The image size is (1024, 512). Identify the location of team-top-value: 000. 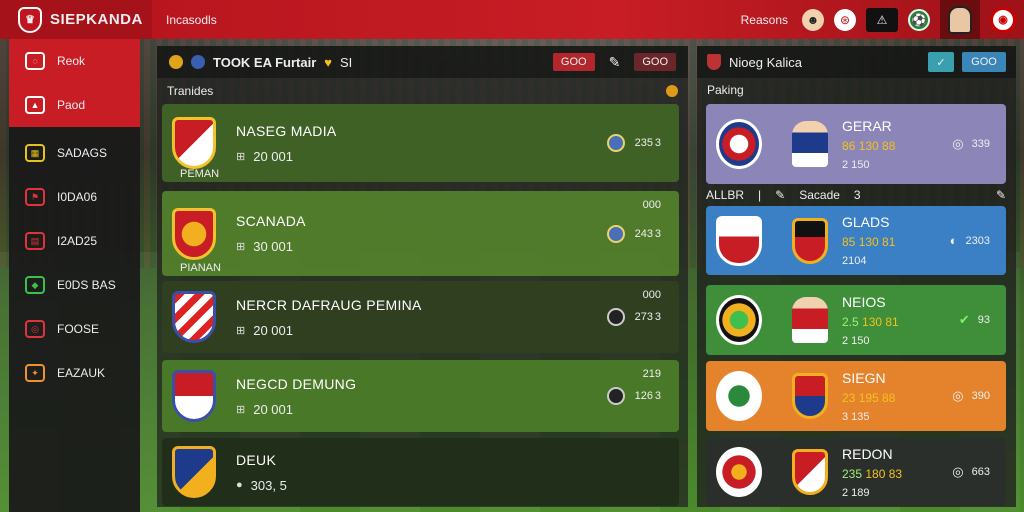
(651, 205).